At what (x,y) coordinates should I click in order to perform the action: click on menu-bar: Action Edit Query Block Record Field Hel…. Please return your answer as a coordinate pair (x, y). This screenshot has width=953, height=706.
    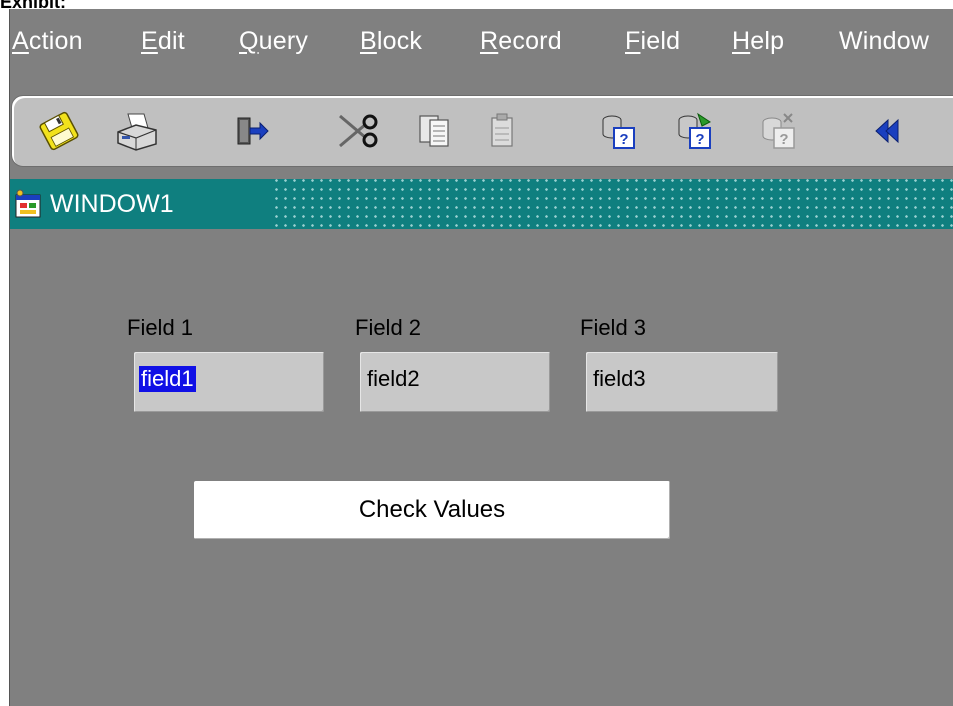
    Looking at the image, I should click on (481, 48).